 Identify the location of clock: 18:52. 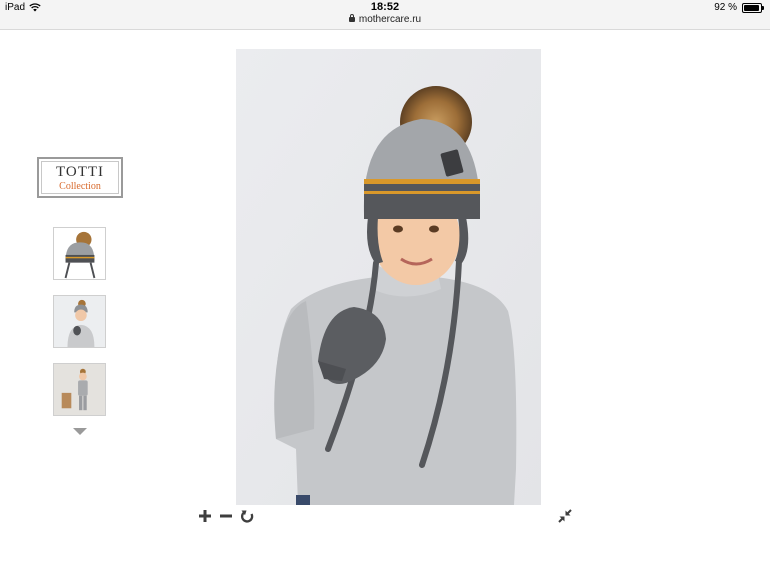
(385, 7).